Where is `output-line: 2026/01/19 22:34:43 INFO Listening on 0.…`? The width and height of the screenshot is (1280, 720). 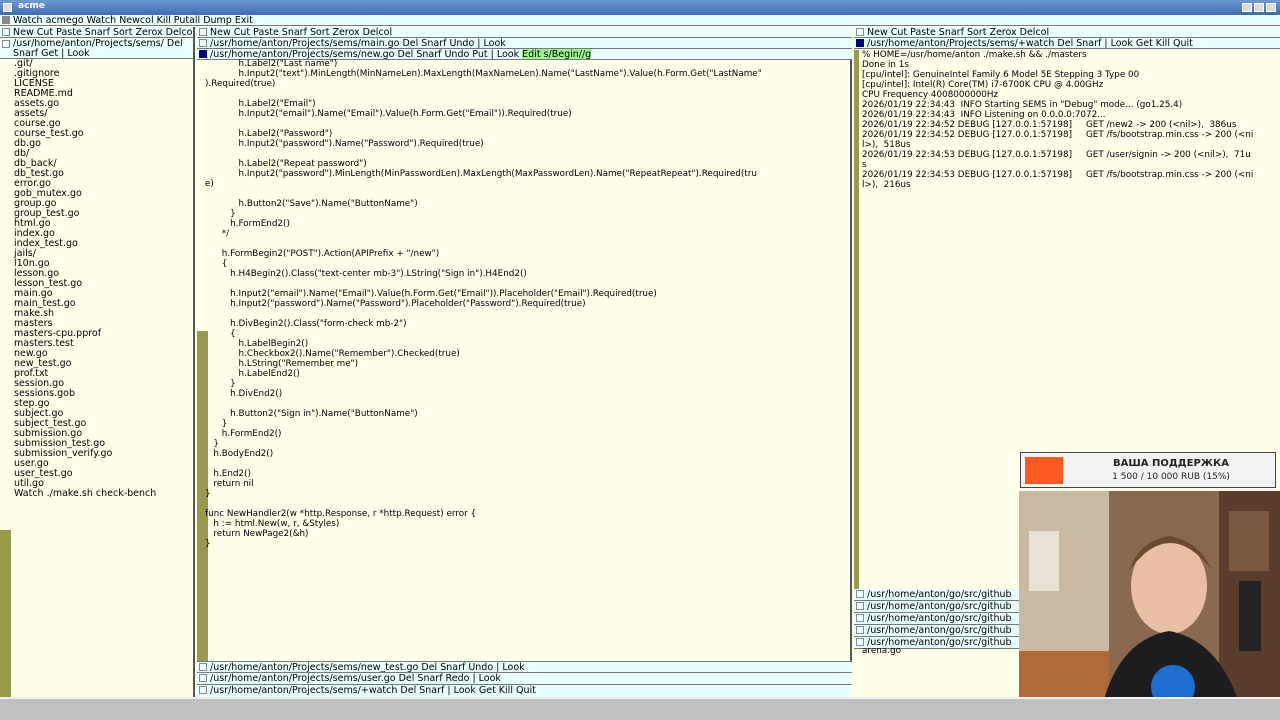 output-line: 2026/01/19 22:34:43 INFO Listening on 0.… is located at coordinates (984, 115).